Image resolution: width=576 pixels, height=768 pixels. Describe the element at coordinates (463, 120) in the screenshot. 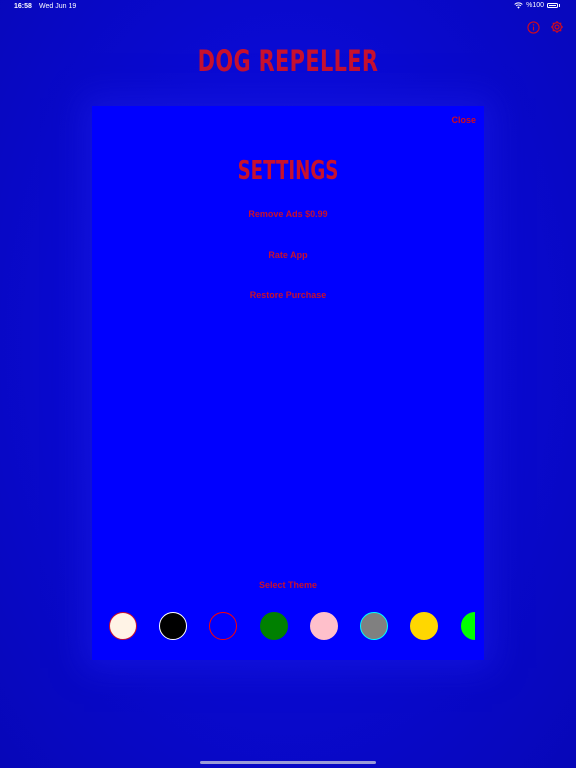

I see `close-button: Close` at that location.